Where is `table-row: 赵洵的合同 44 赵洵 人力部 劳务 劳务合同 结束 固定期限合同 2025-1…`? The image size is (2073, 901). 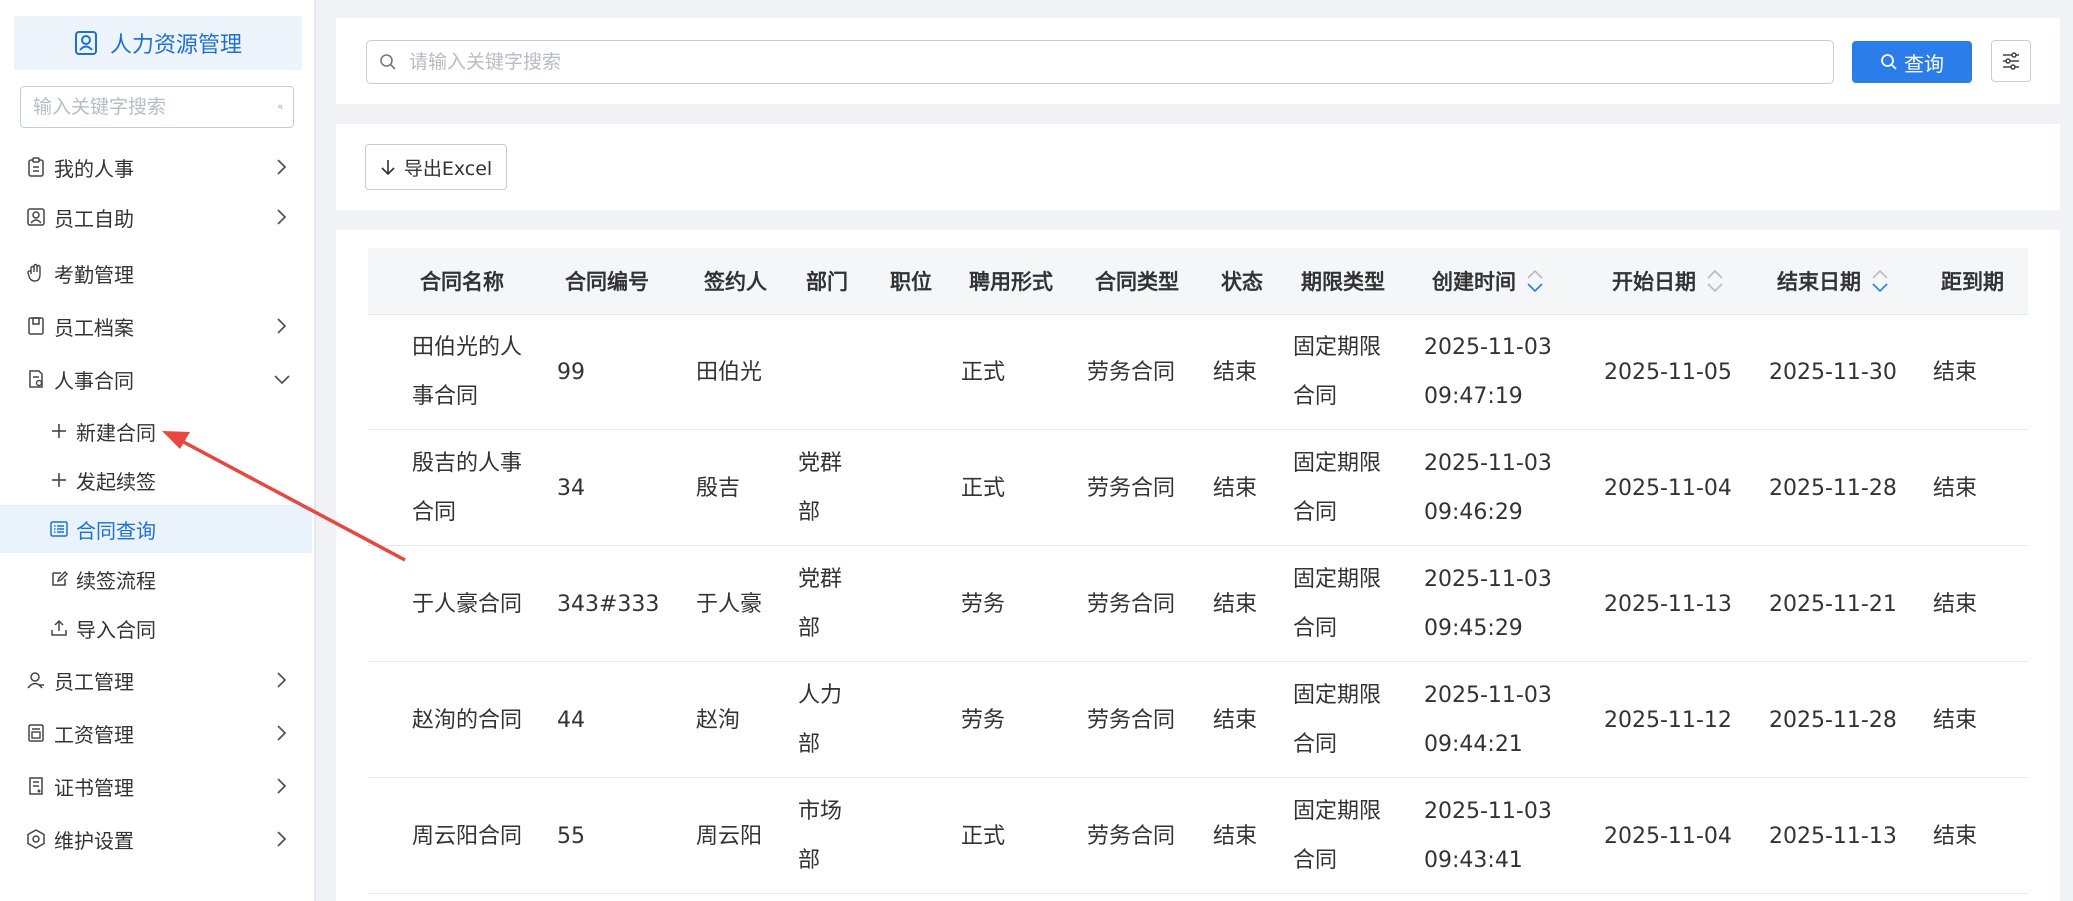
table-row: 赵洵的合同 44 赵洵 人力部 劳务 劳务合同 结束 固定期限合同 2025-1… is located at coordinates (1198, 720).